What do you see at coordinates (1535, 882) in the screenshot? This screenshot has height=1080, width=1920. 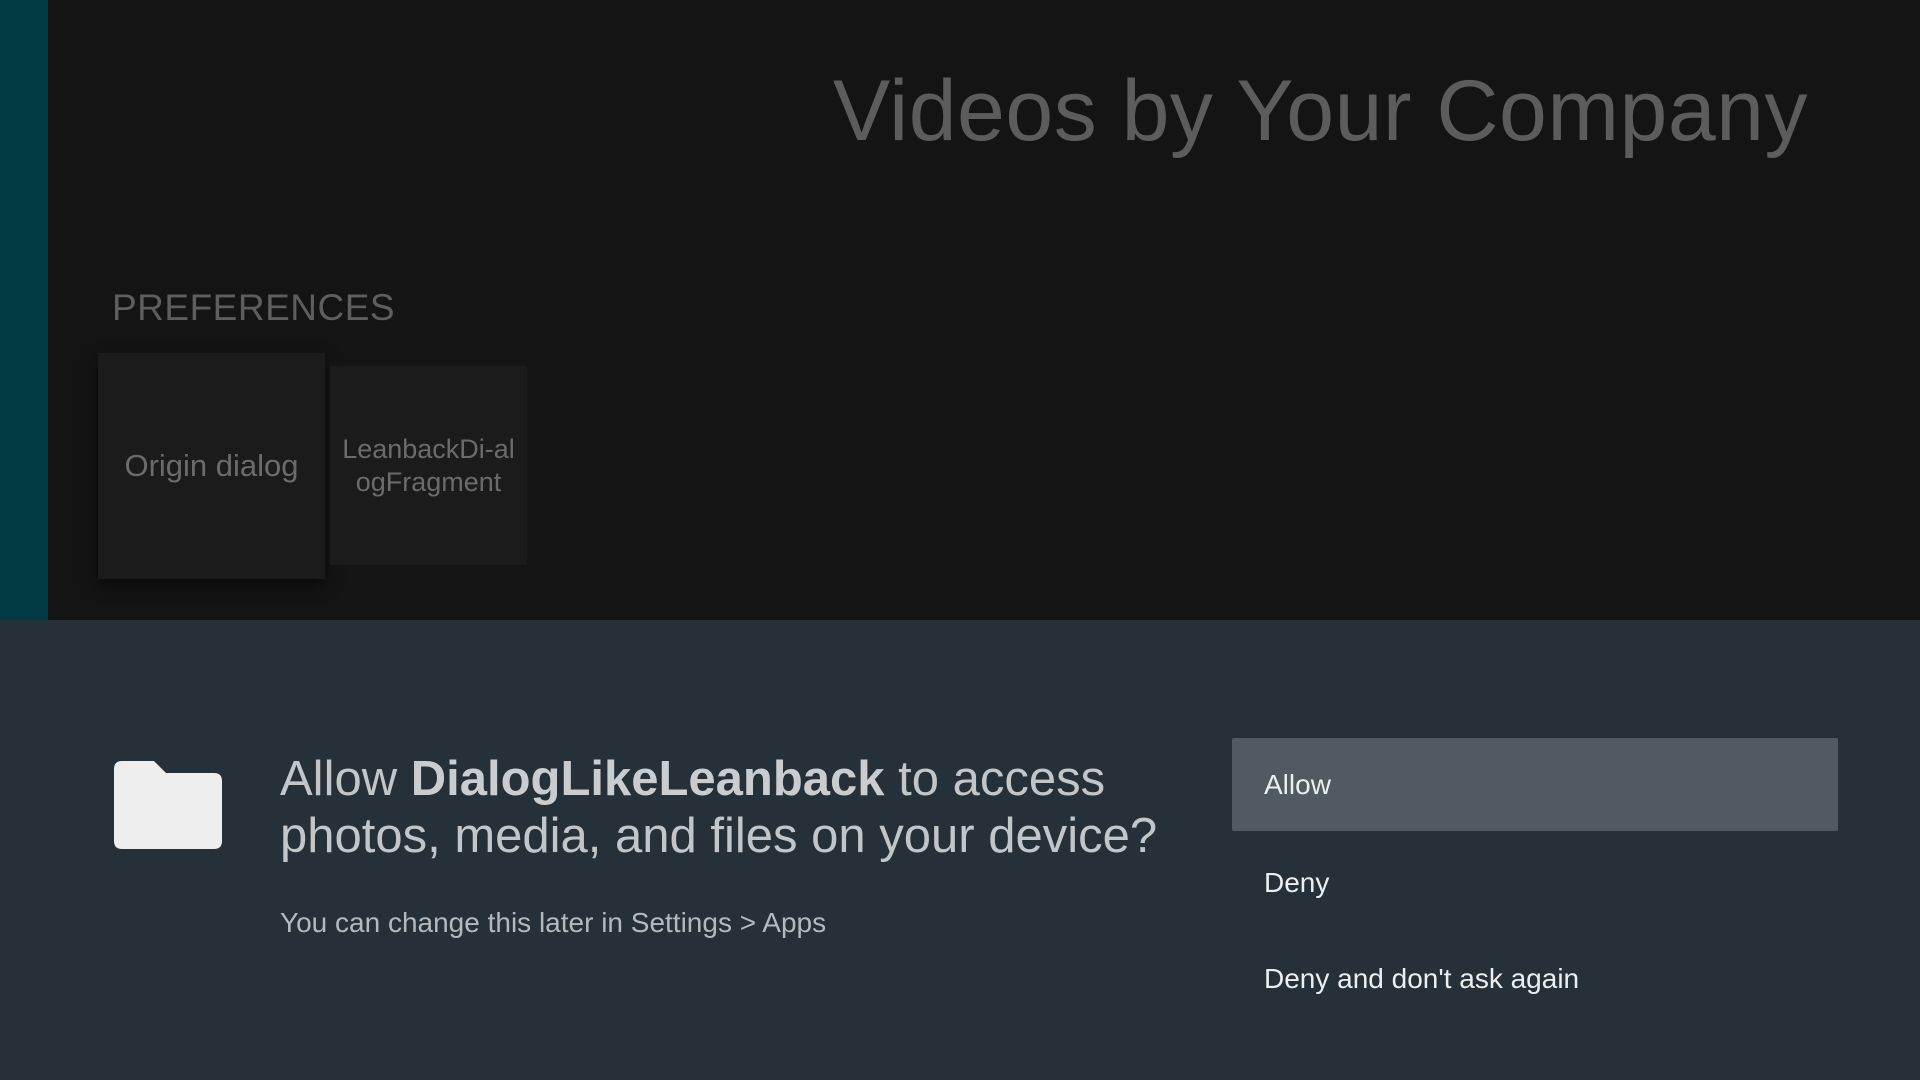 I see `deny-button: Deny` at bounding box center [1535, 882].